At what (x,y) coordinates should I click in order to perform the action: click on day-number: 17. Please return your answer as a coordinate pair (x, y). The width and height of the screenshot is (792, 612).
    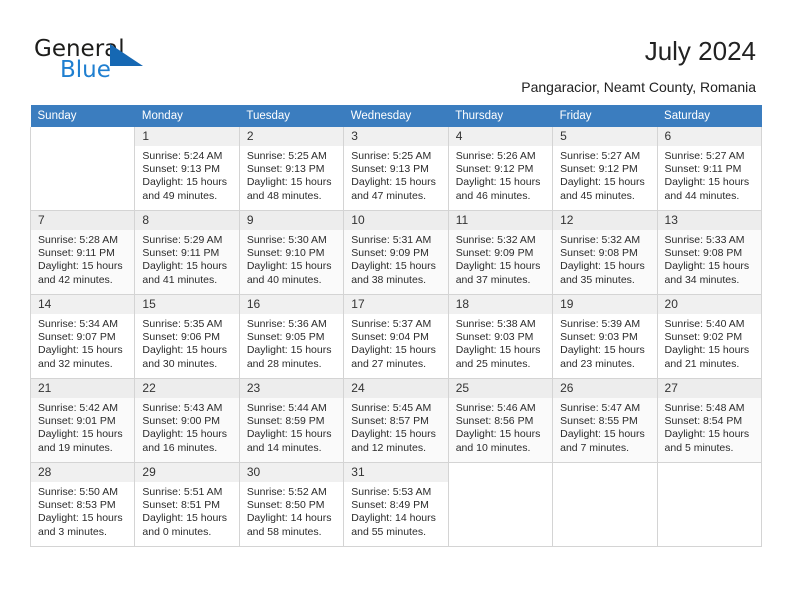
    Looking at the image, I should click on (396, 304).